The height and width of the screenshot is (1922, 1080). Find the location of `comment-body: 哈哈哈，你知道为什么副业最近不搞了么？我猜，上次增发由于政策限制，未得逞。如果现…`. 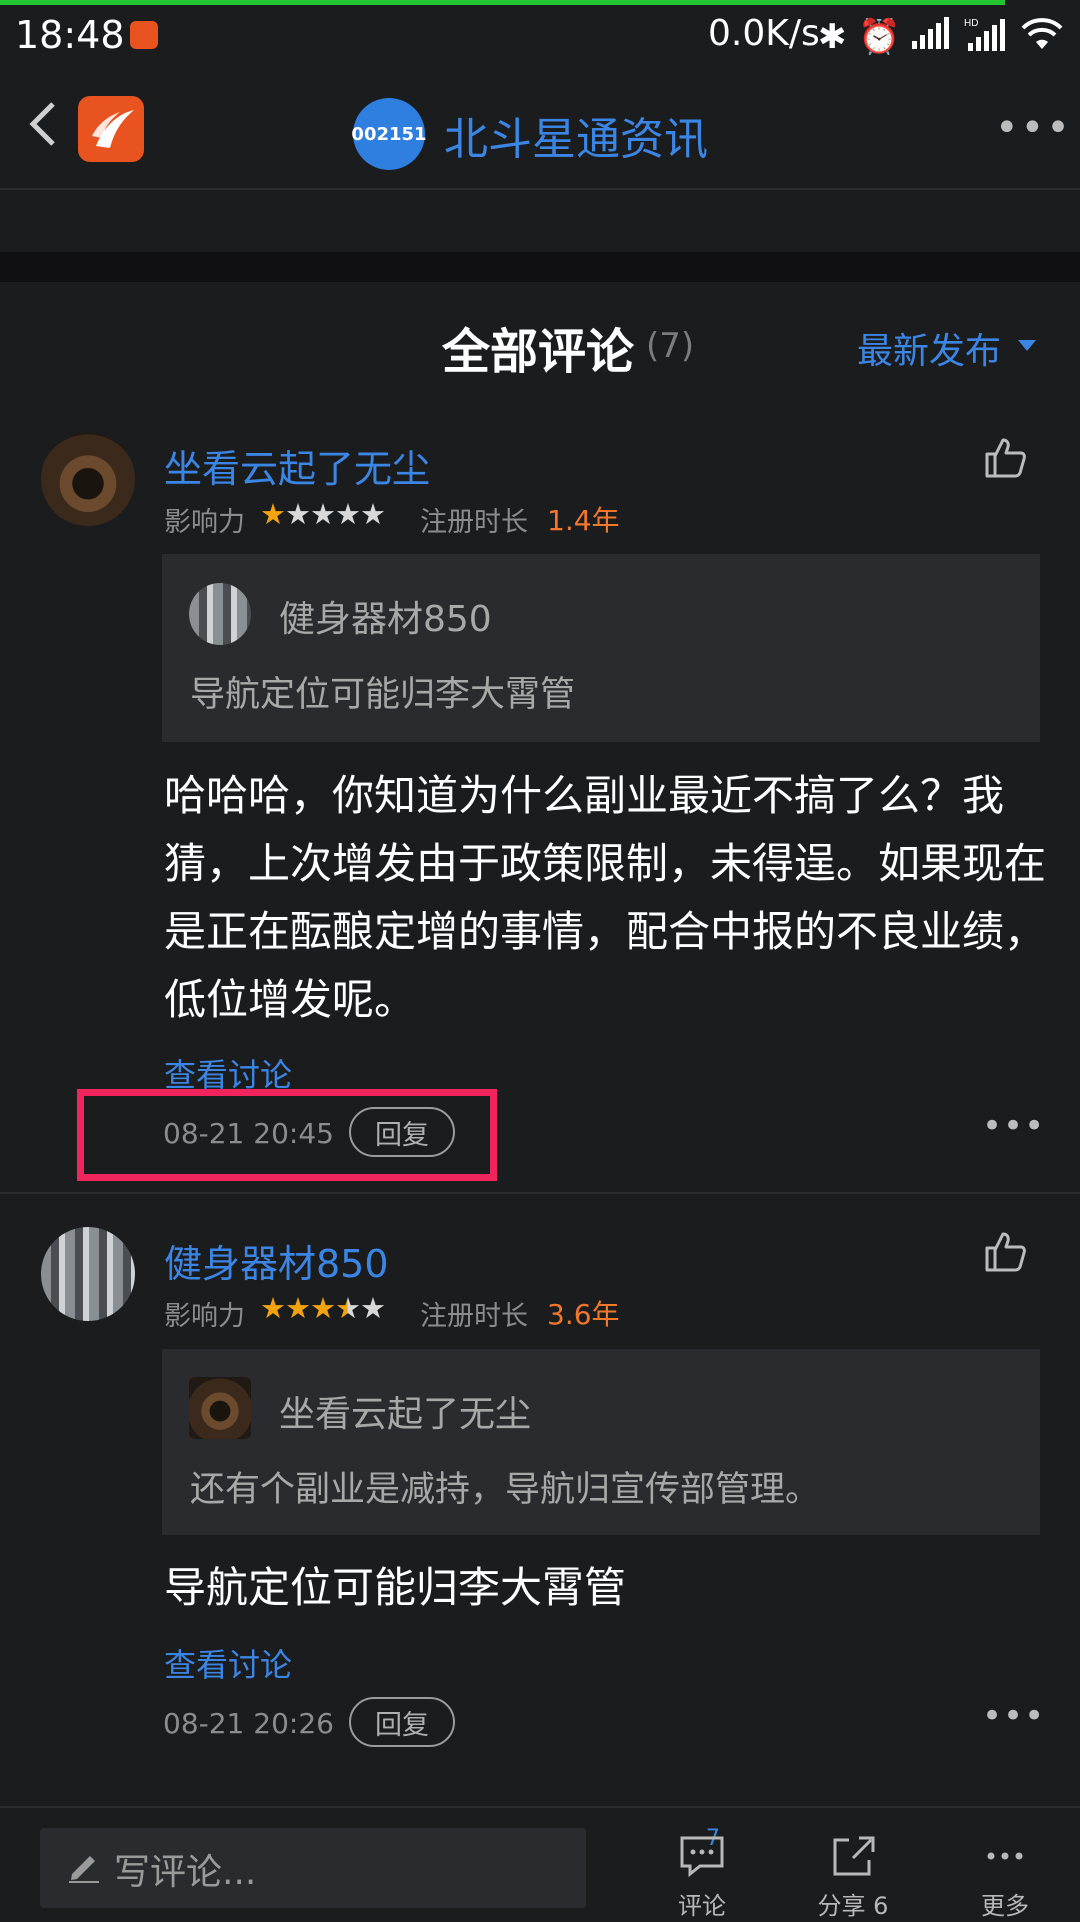

comment-body: 哈哈哈，你知道为什么副业最近不搞了么？我猜，上次增发由于政策限制，未得逞。如果现… is located at coordinates (605, 897).